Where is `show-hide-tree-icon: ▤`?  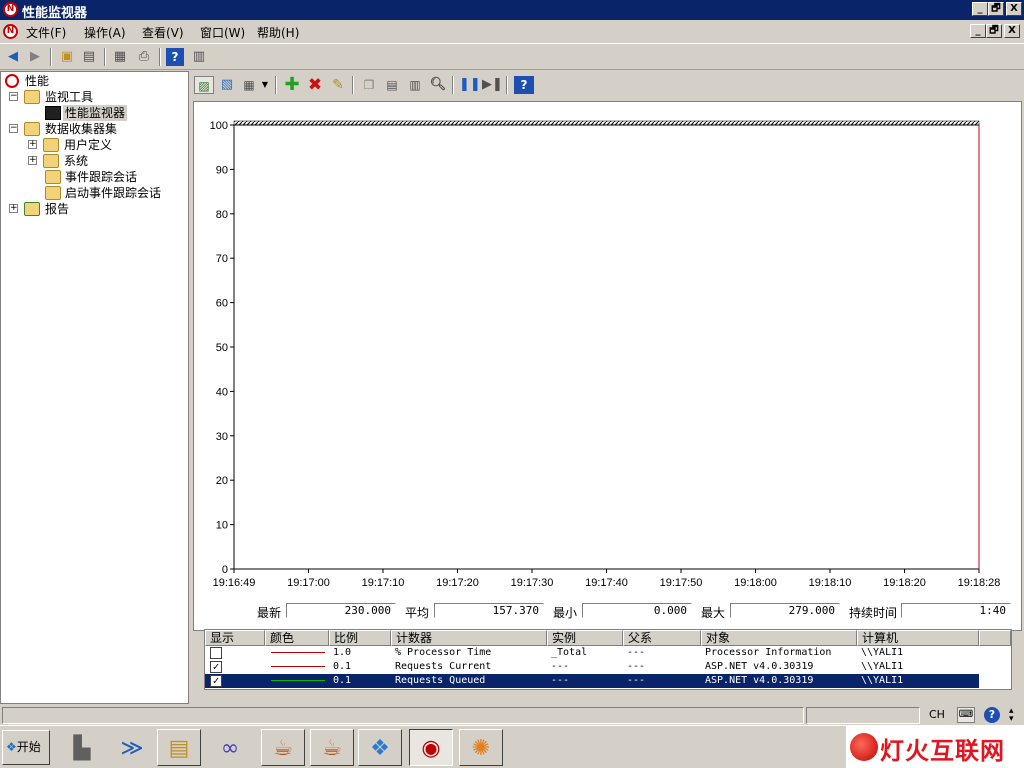
show-hide-tree-icon: ▤ is located at coordinates (89, 57).